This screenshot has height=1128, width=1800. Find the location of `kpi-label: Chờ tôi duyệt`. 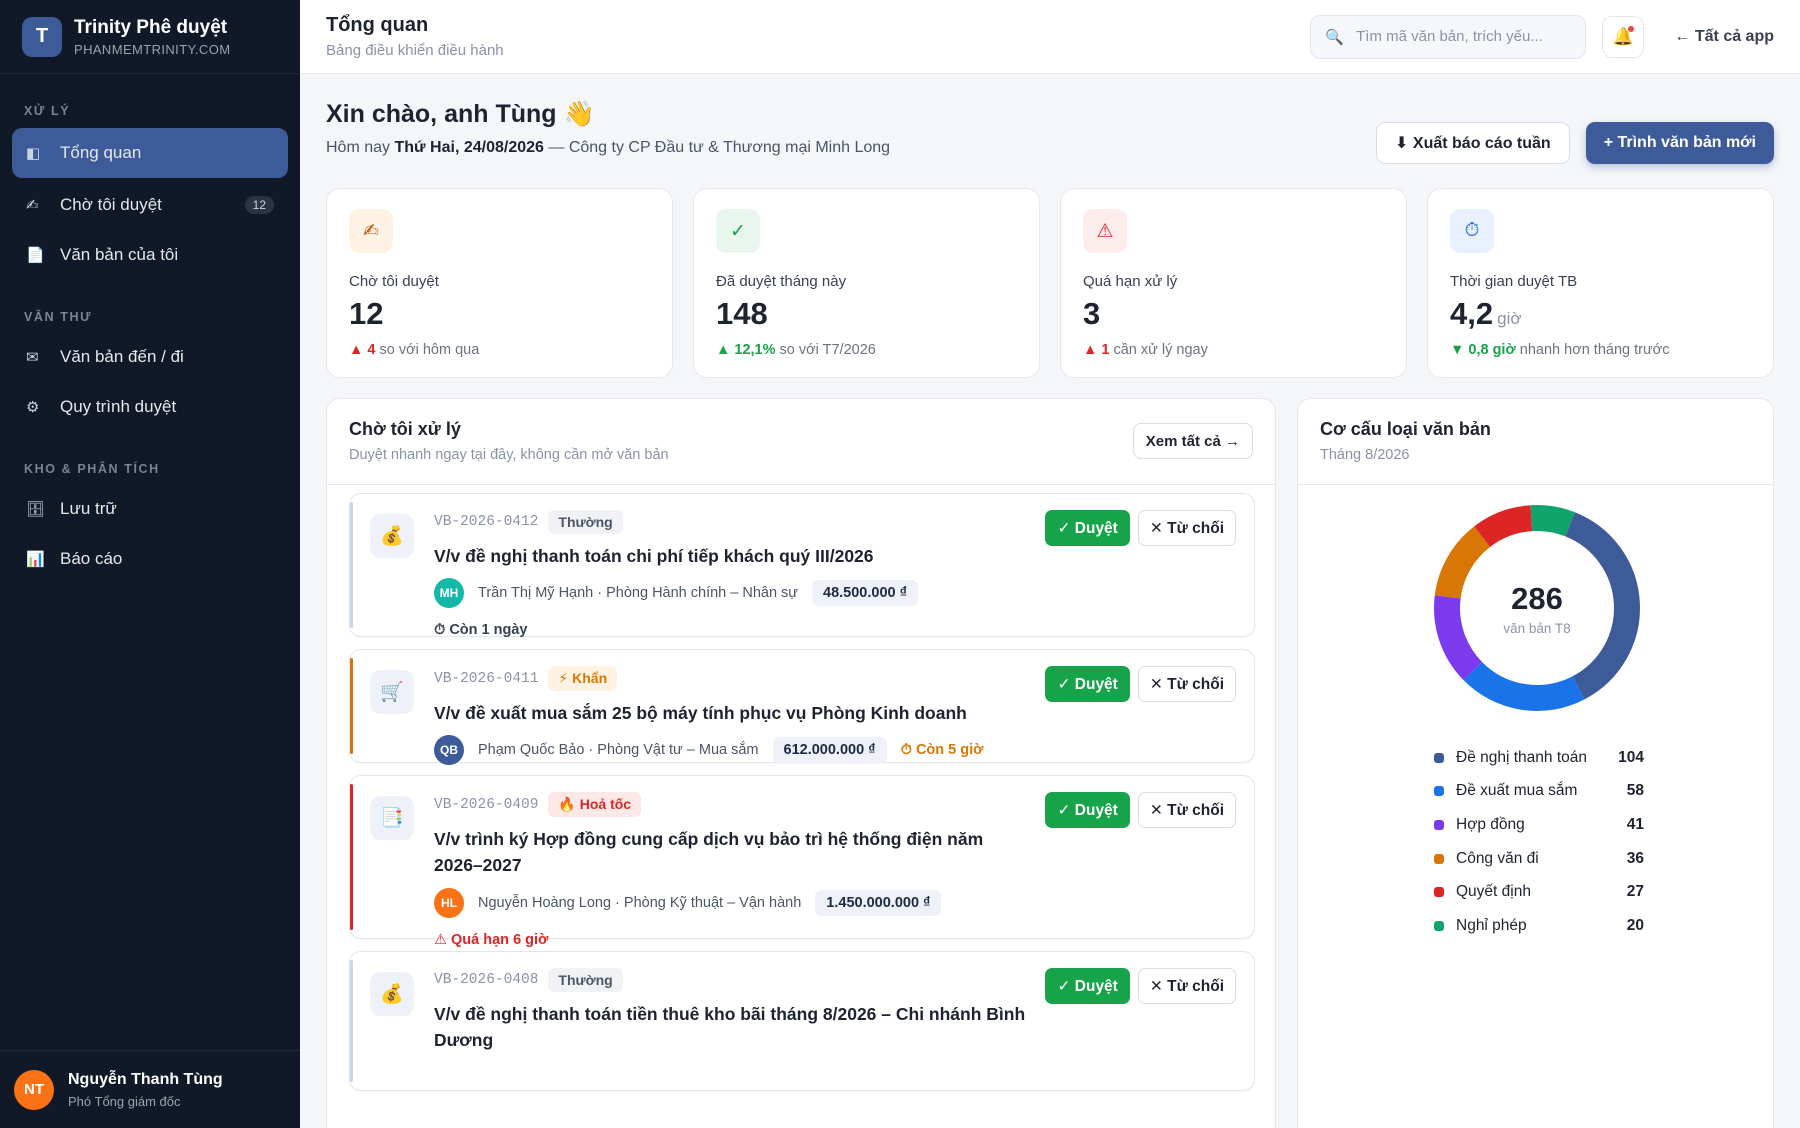

kpi-label: Chờ tôi duyệt is located at coordinates (394, 281).